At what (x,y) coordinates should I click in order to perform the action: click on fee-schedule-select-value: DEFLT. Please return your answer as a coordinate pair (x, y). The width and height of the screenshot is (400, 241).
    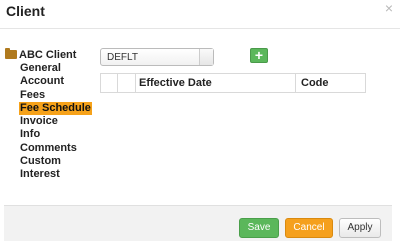
    Looking at the image, I should click on (122, 57).